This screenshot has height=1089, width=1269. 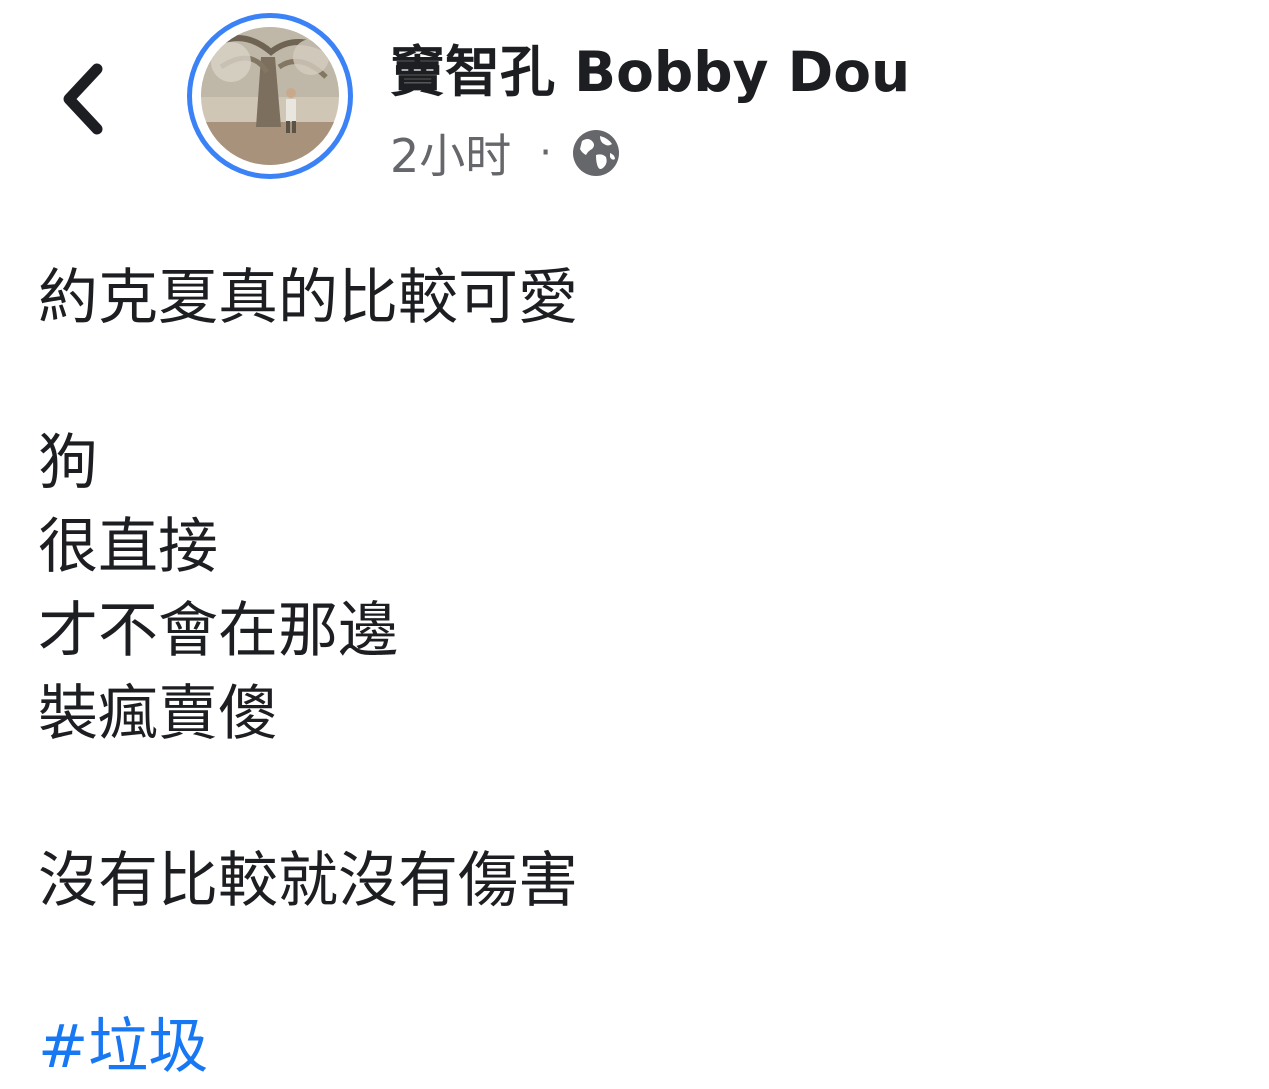 What do you see at coordinates (218, 631) in the screenshot?
I see `post-text-line: 才不會在那邊` at bounding box center [218, 631].